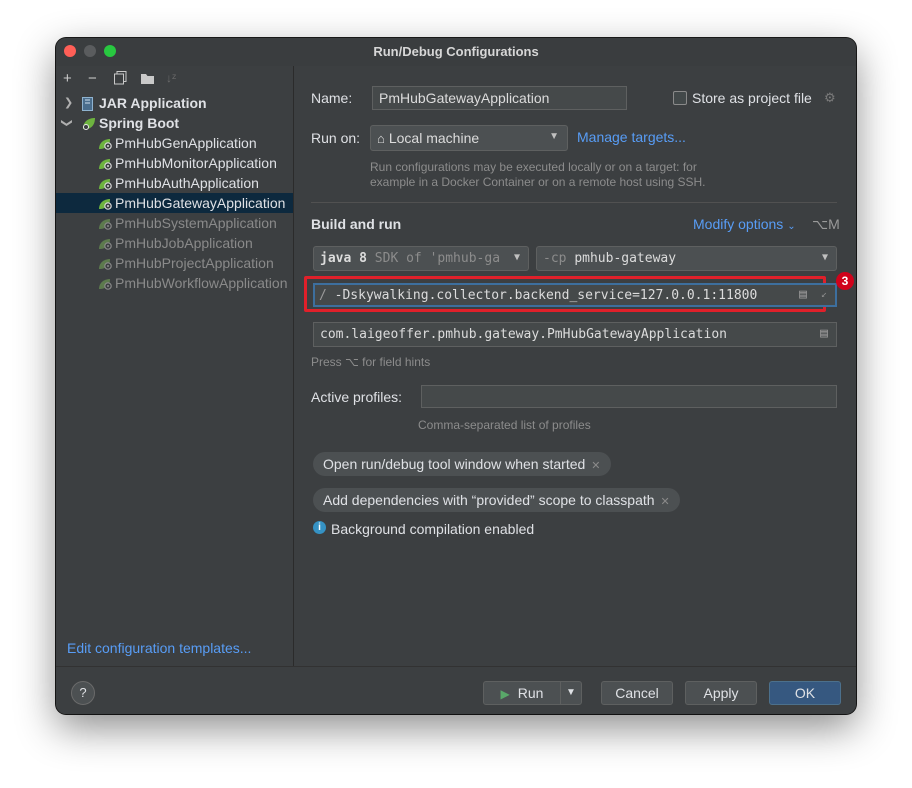 The width and height of the screenshot is (912, 788). Describe the element at coordinates (147, 80) in the screenshot. I see `new-folder-icon` at that location.